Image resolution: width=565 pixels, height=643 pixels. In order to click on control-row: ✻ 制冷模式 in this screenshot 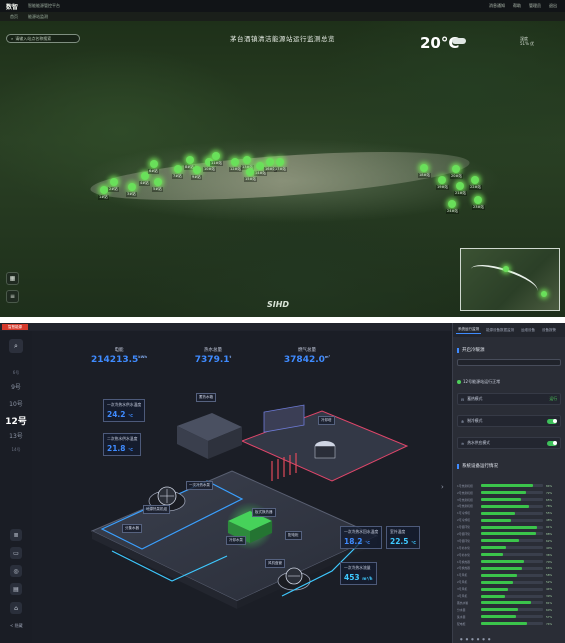, I will do `click(509, 421)`.